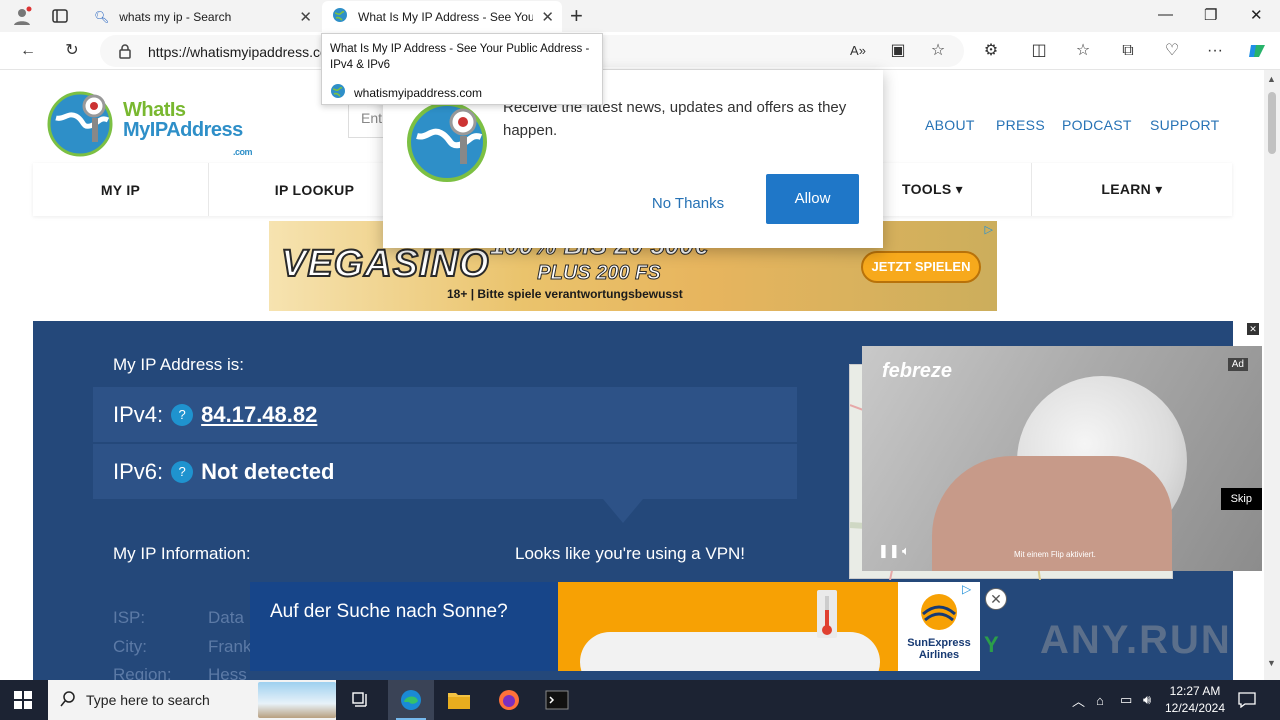 This screenshot has height=720, width=1280. What do you see at coordinates (1185, 125) in the screenshot?
I see `nav-support: SUPPORT` at bounding box center [1185, 125].